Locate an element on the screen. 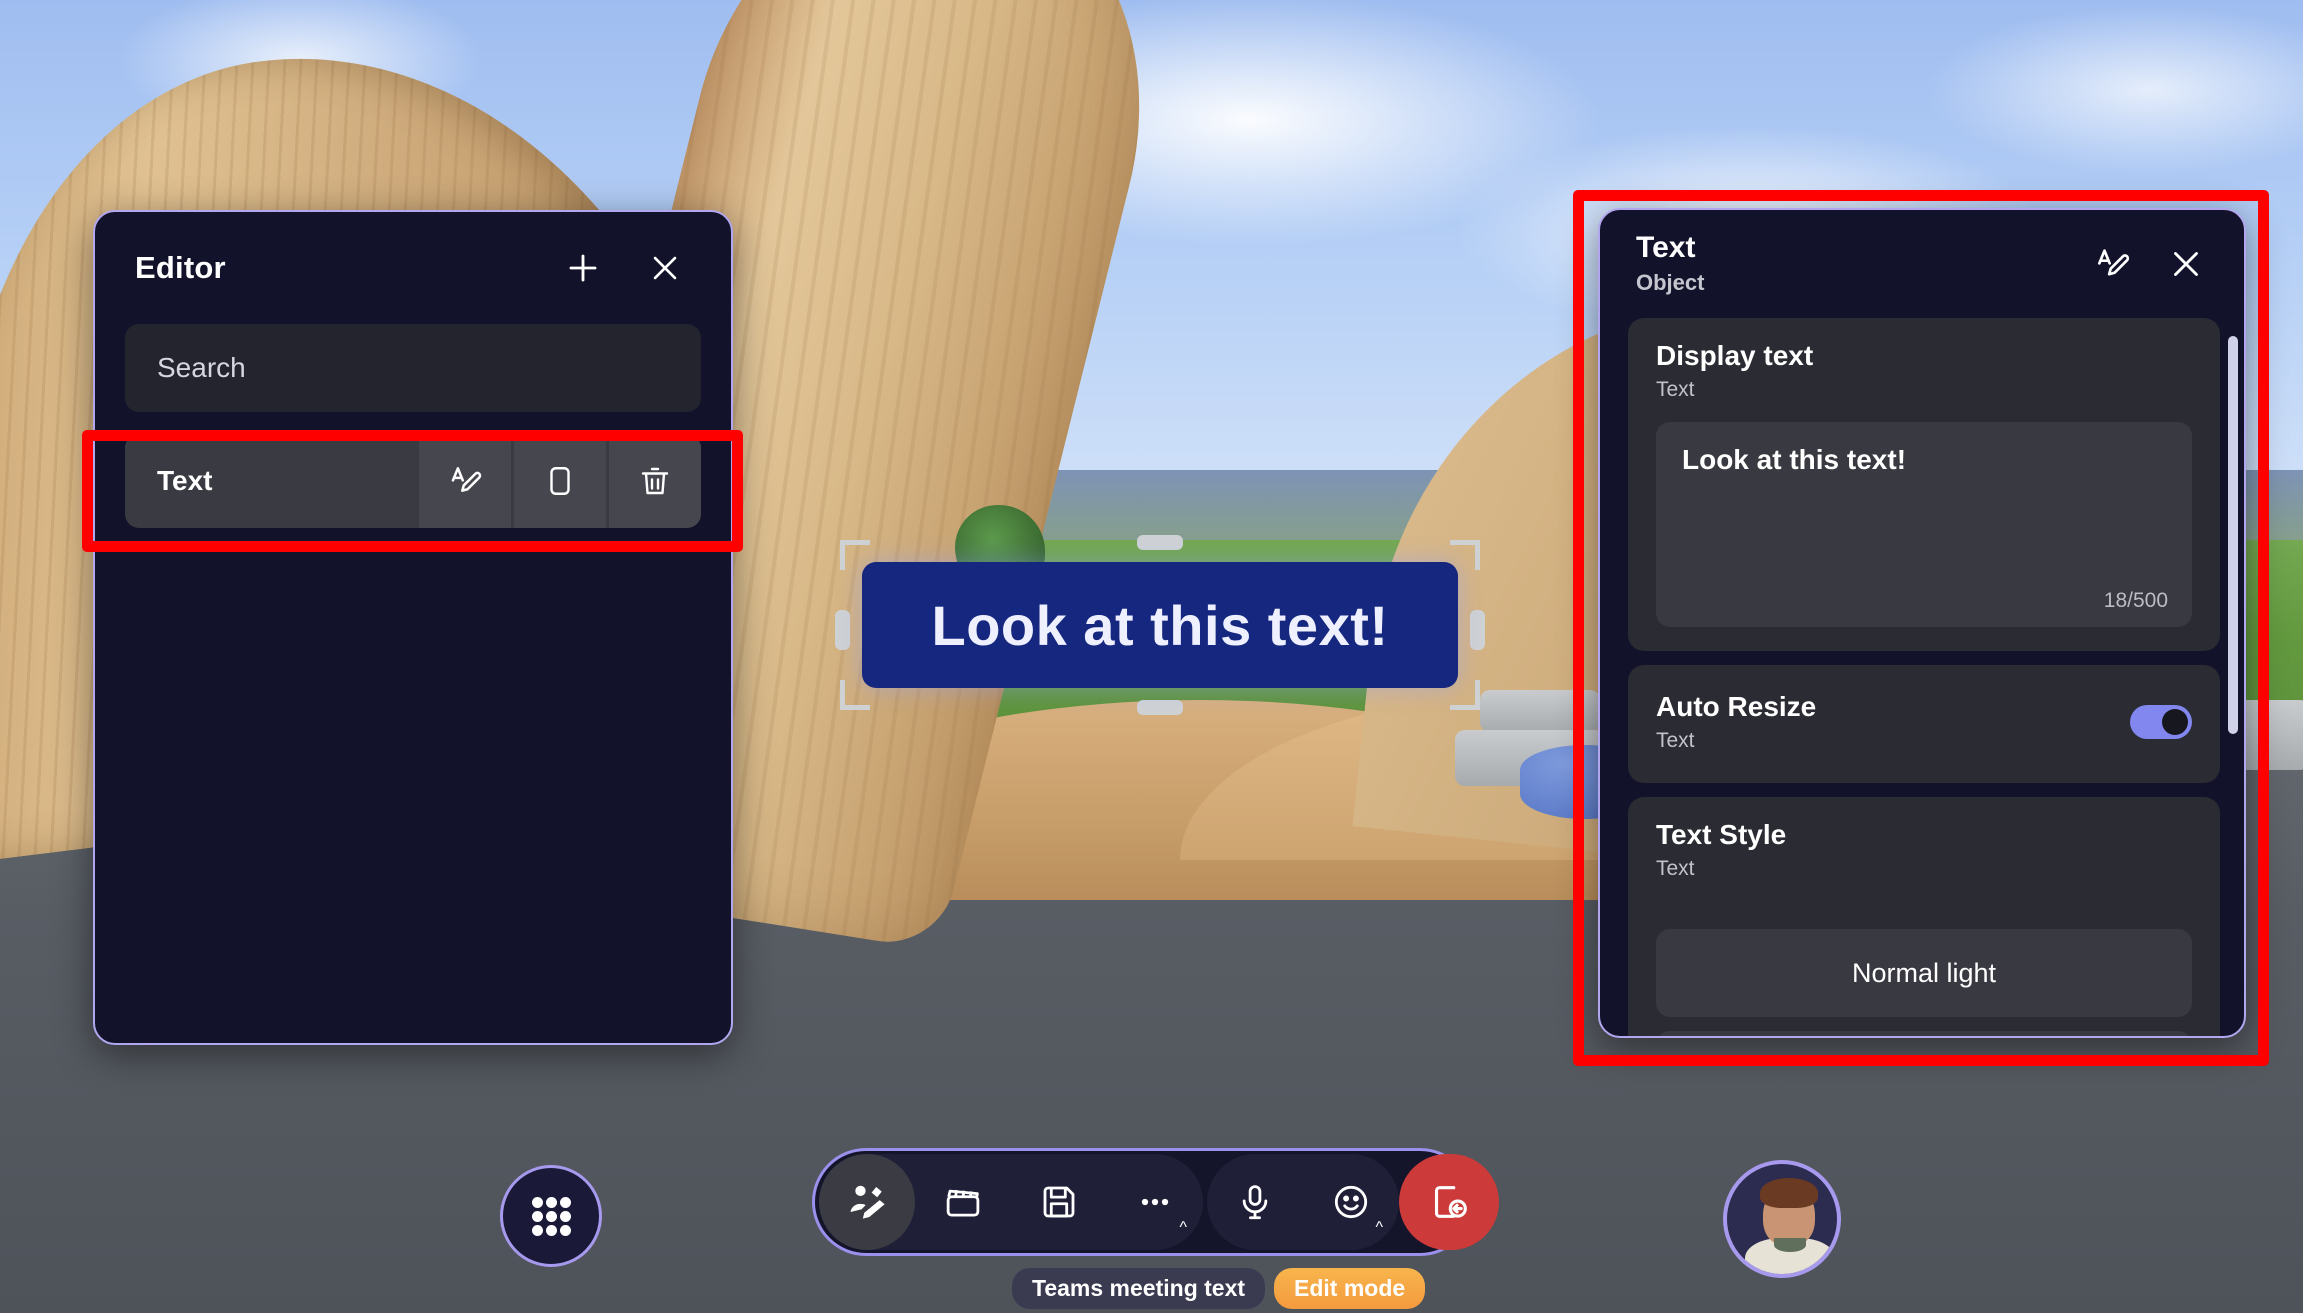 This screenshot has width=2303, height=1313. add-object-button is located at coordinates (583, 268).